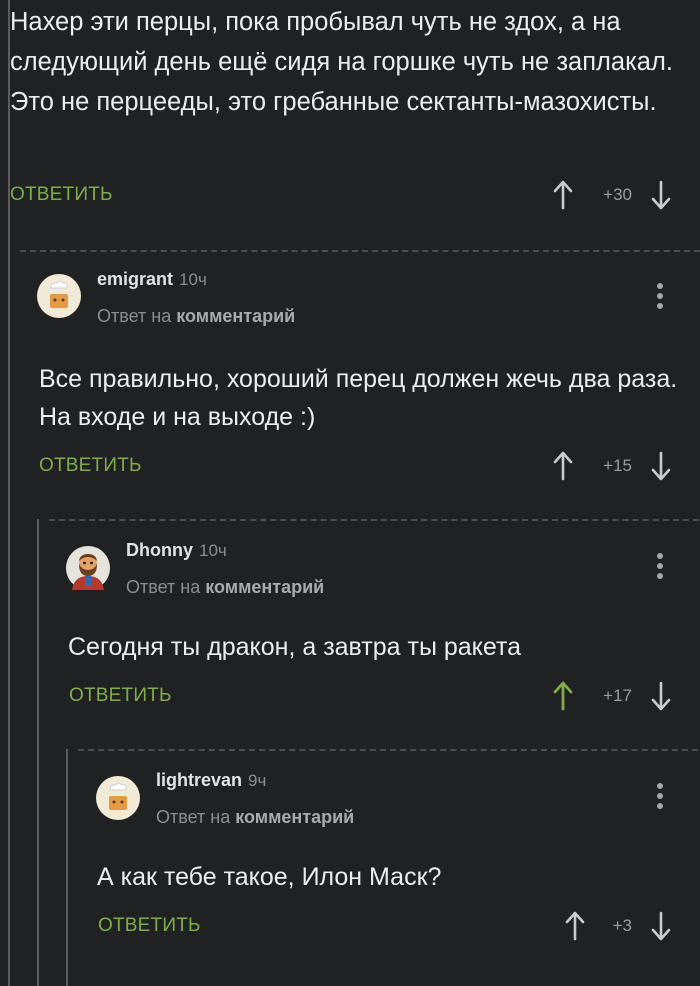 The width and height of the screenshot is (700, 986). I want to click on comment-text: А как тебе такое, Илон Маск?, so click(269, 877).